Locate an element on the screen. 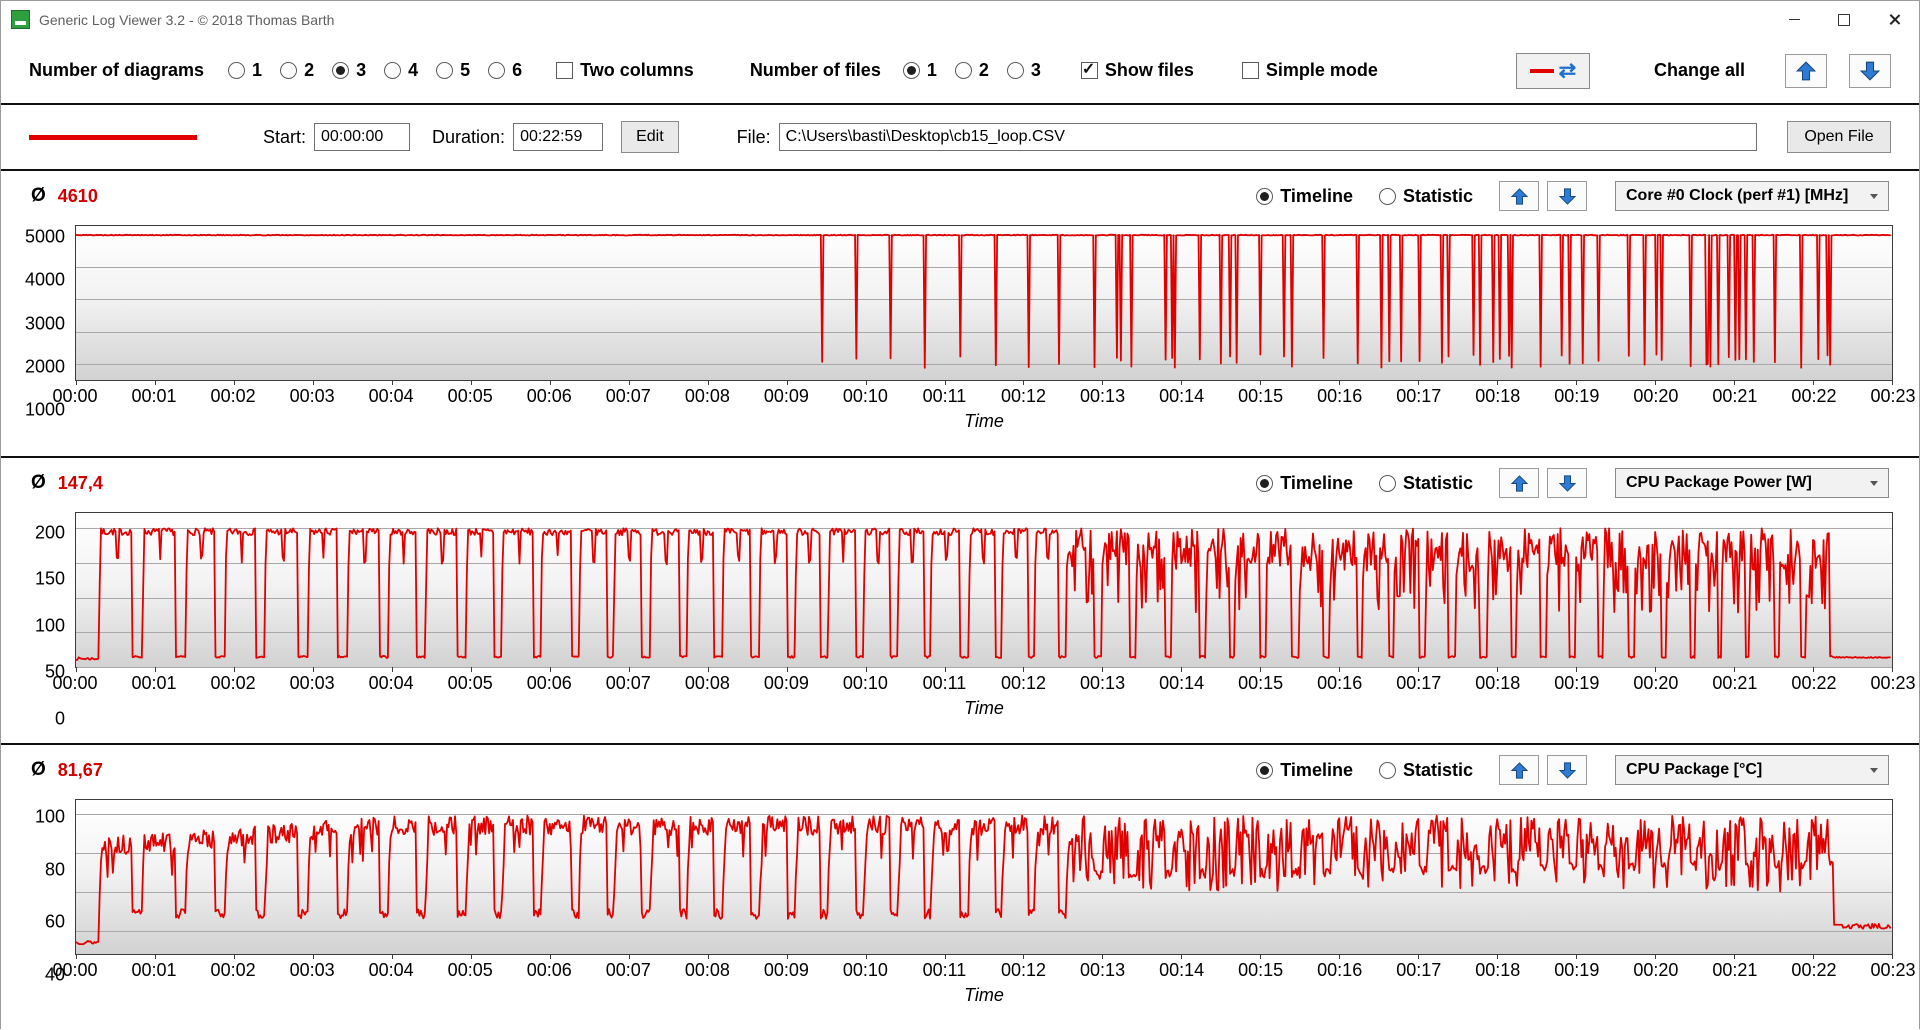 The width and height of the screenshot is (1920, 1030). x-tick-label: 00:12 is located at coordinates (1023, 683).